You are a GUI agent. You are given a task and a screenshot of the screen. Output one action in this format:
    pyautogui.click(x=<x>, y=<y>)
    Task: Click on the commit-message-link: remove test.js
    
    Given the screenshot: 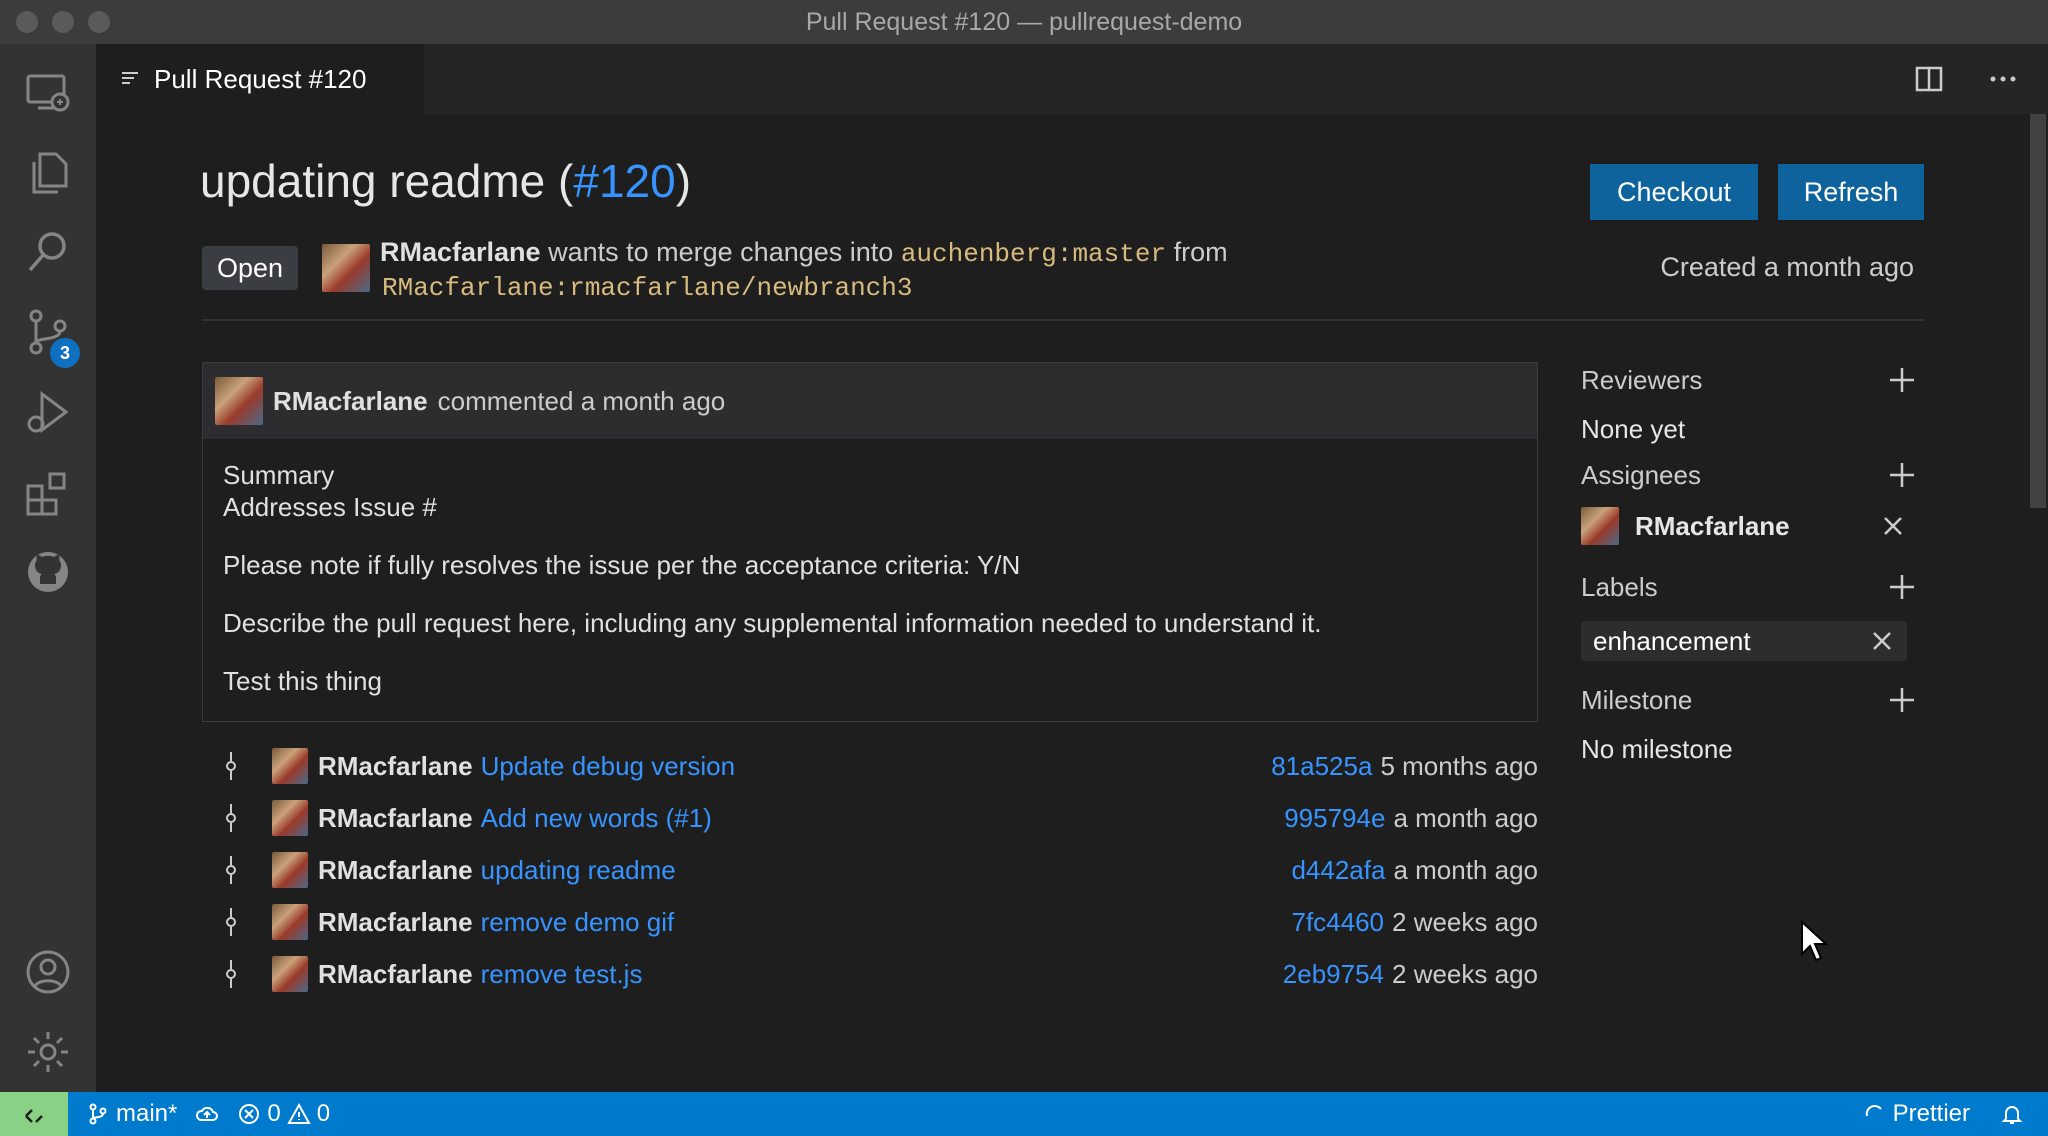 What is the action you would take?
    pyautogui.click(x=562, y=974)
    